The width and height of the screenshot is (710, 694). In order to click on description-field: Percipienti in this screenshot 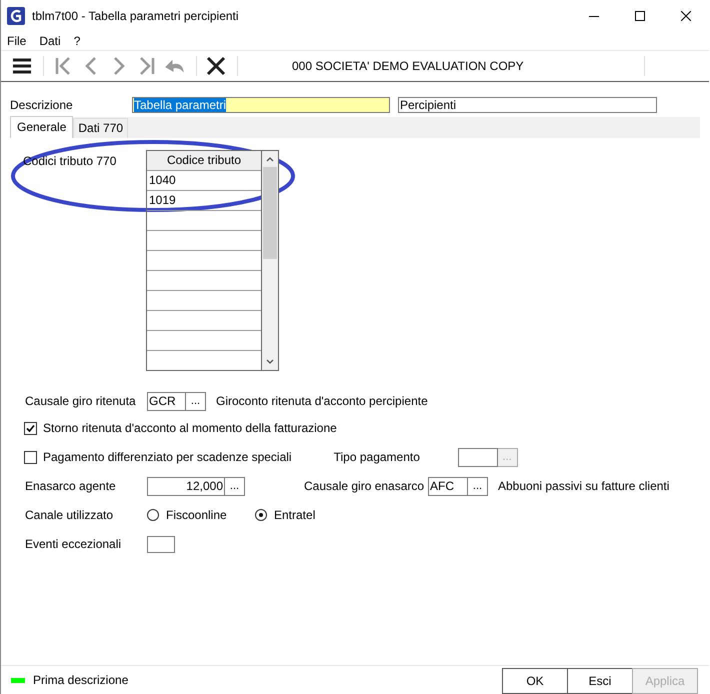, I will do `click(527, 105)`.